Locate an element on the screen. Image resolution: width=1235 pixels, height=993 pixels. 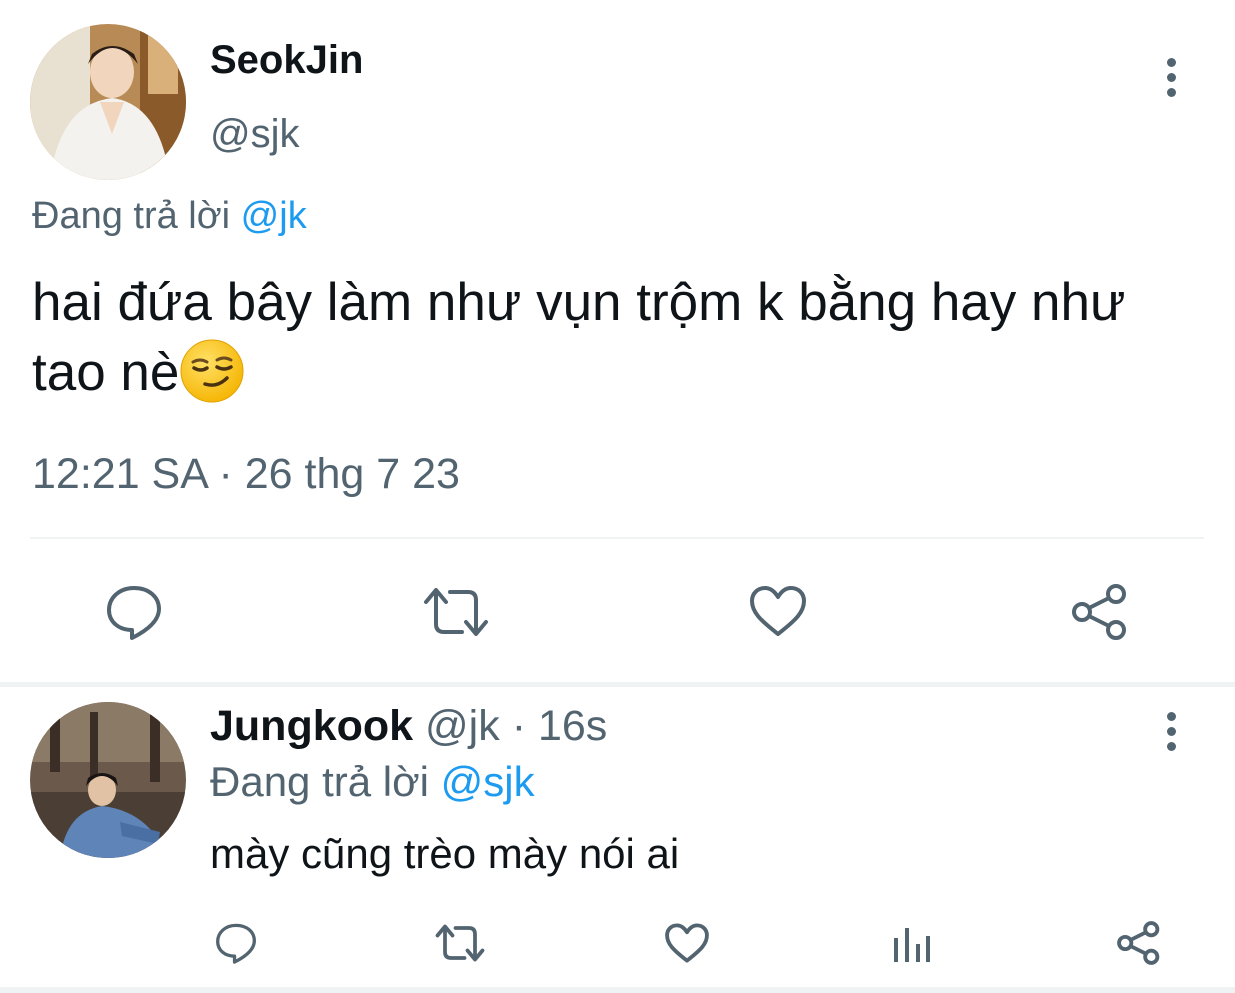
reply-replying-to-mention: @sjk is located at coordinates (488, 781).